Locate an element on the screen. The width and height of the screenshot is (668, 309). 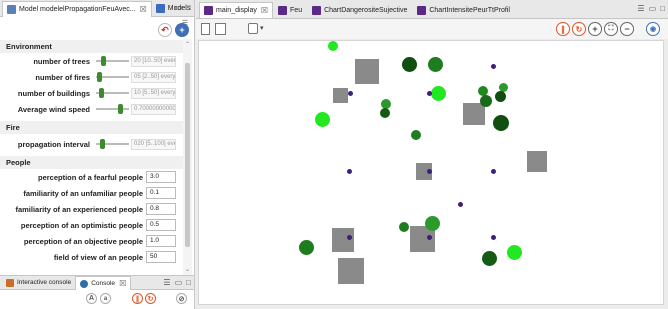
param-row: propagation interval 020 [5..100] eve is located at coordinates (91, 144).